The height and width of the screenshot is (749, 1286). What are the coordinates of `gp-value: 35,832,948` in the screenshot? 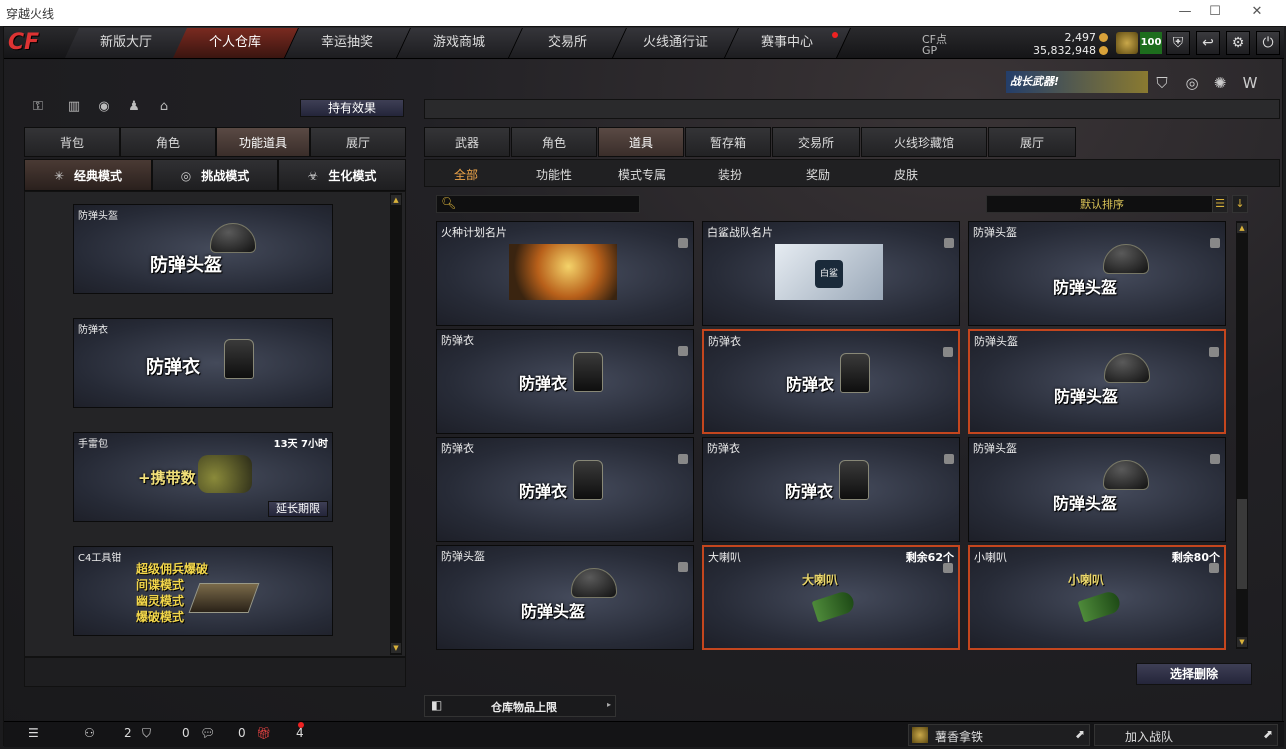 It's located at (1064, 50).